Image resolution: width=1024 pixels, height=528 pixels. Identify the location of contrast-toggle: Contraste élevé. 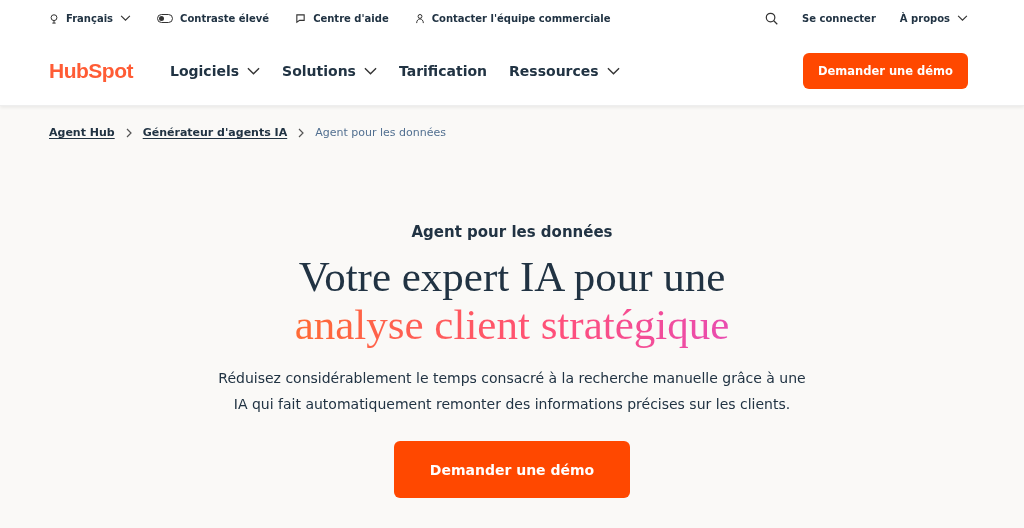
(213, 18).